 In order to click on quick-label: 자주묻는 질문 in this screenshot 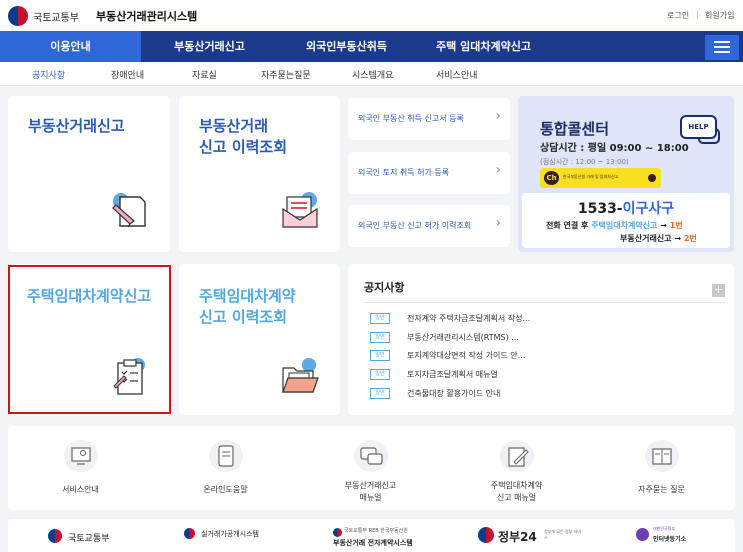, I will do `click(661, 489)`.